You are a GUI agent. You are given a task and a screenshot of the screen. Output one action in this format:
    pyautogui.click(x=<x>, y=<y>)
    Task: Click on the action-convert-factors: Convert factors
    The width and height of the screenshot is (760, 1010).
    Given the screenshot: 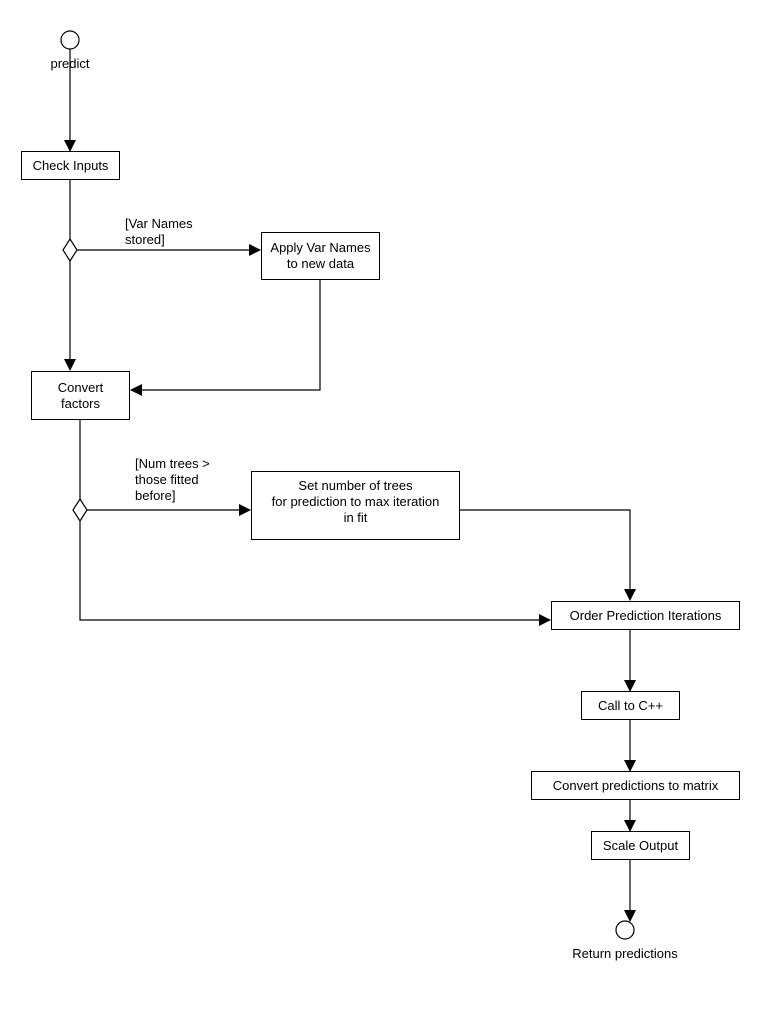 What is the action you would take?
    pyautogui.click(x=80, y=395)
    